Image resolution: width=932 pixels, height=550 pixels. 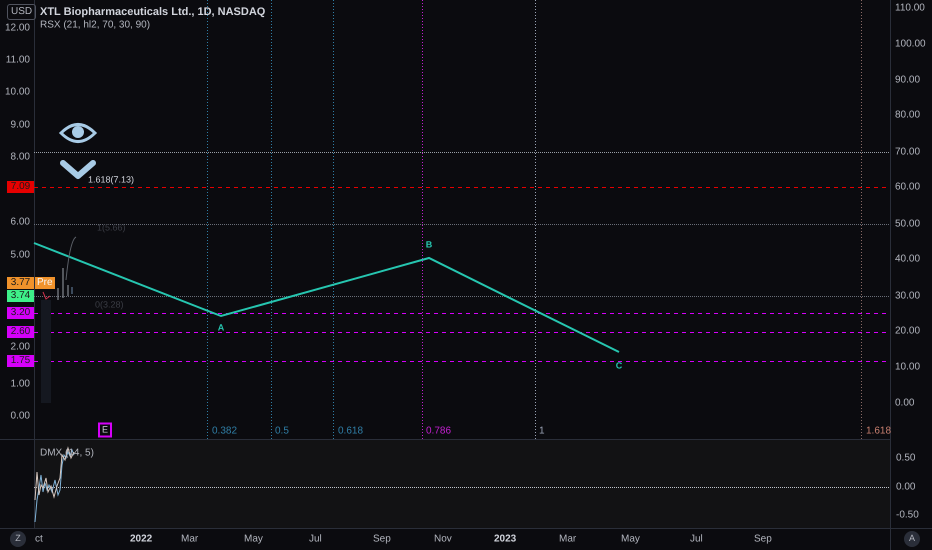 I want to click on price-tag: 3.20, so click(x=20, y=313).